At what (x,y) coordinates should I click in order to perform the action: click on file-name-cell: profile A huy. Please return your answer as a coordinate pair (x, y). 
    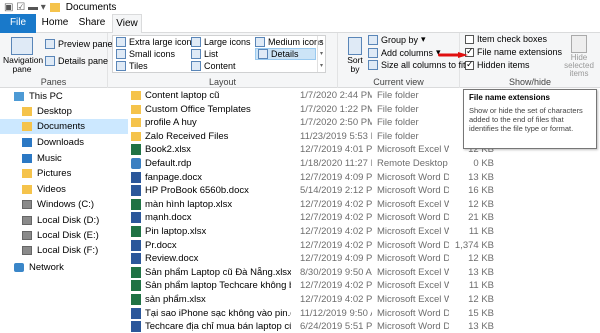
    Looking at the image, I should click on (211, 122).